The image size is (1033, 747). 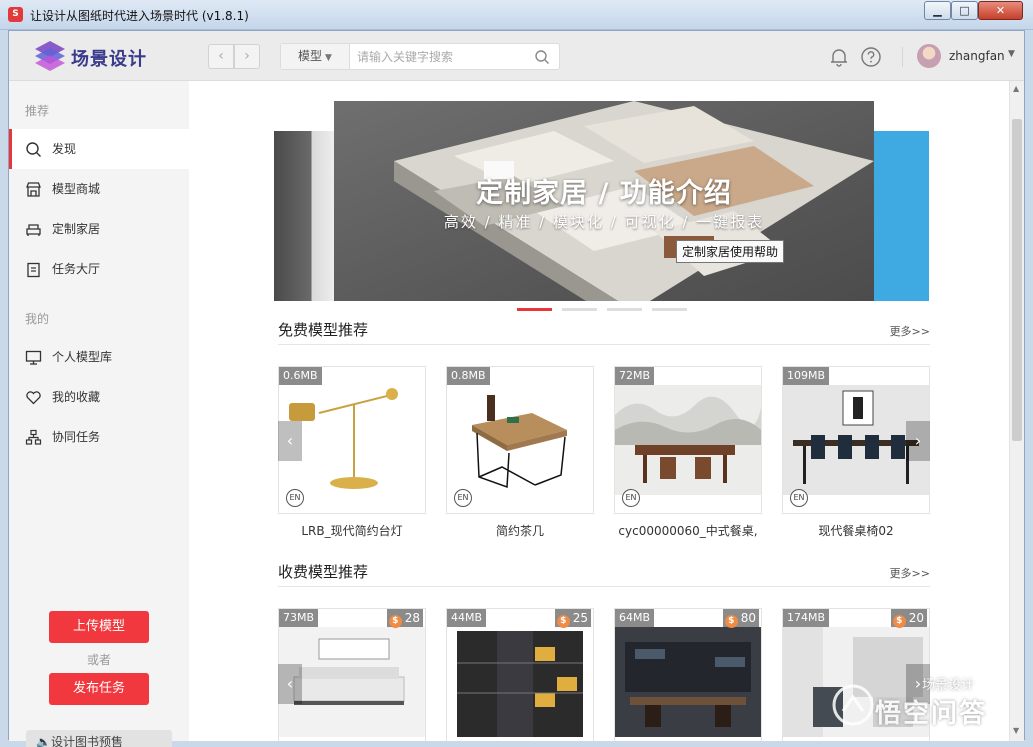 I want to click on publish-task-button: 发布任务, so click(x=99, y=689).